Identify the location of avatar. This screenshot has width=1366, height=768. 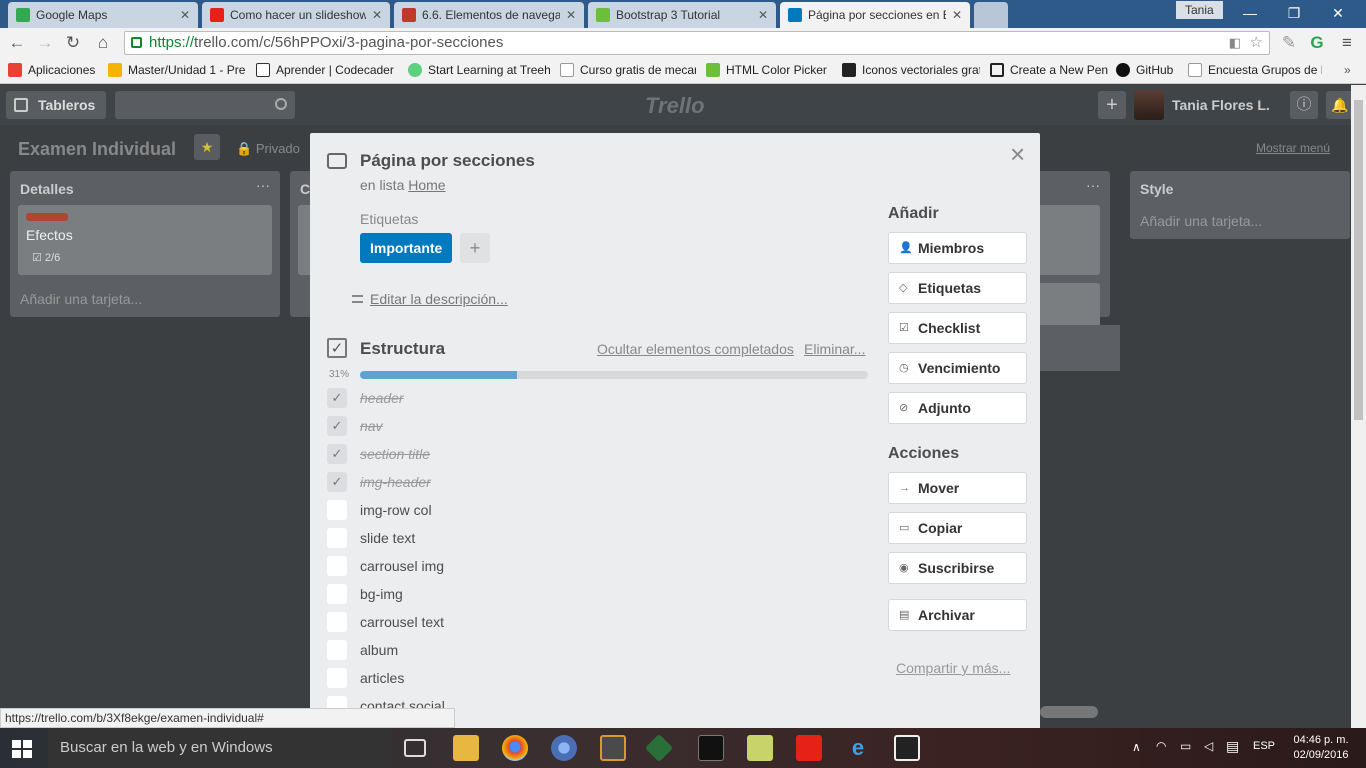
(1149, 105).